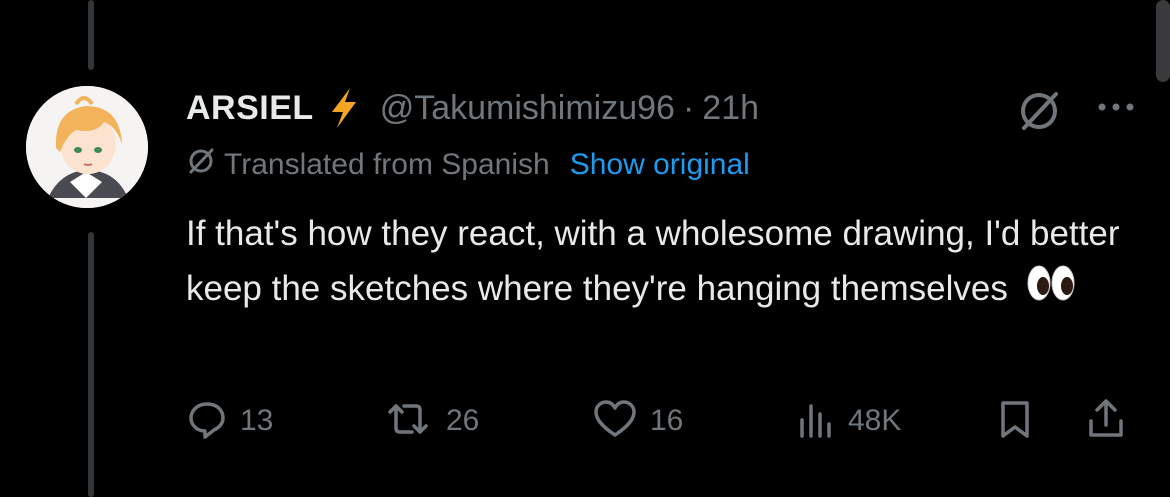 This screenshot has width=1170, height=497. I want to click on display-name: ARSIEL, so click(250, 108).